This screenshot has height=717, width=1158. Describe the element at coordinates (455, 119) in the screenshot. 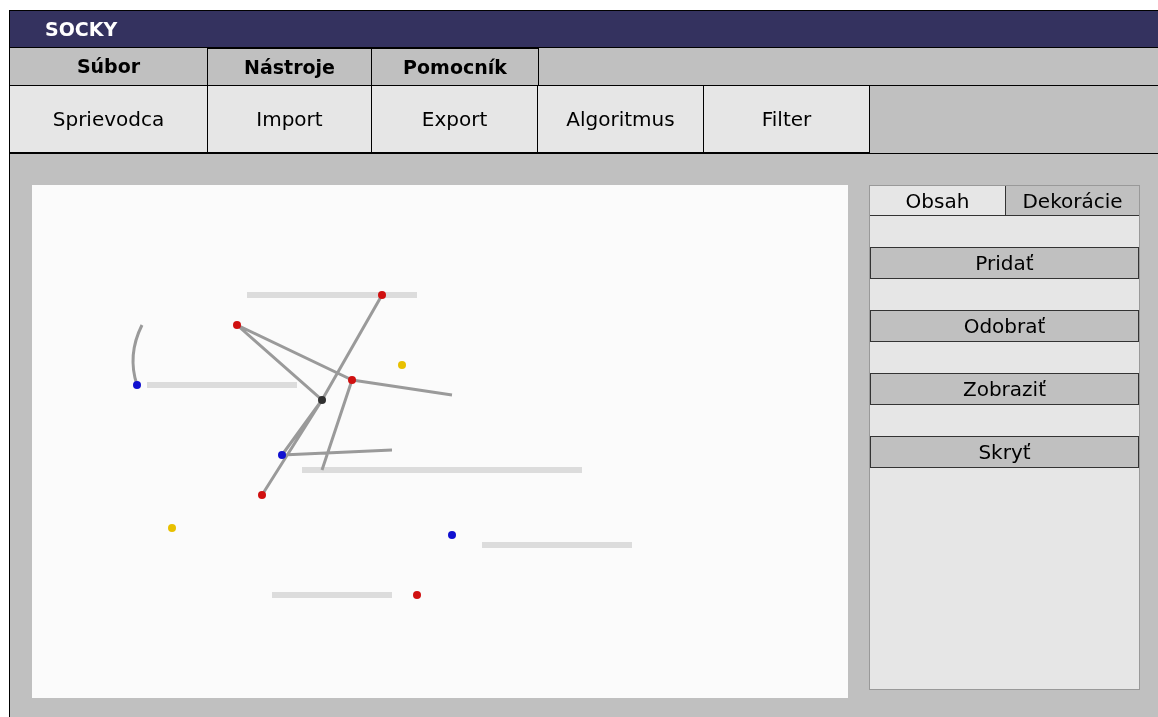

I see `toolbar-button: Export` at that location.